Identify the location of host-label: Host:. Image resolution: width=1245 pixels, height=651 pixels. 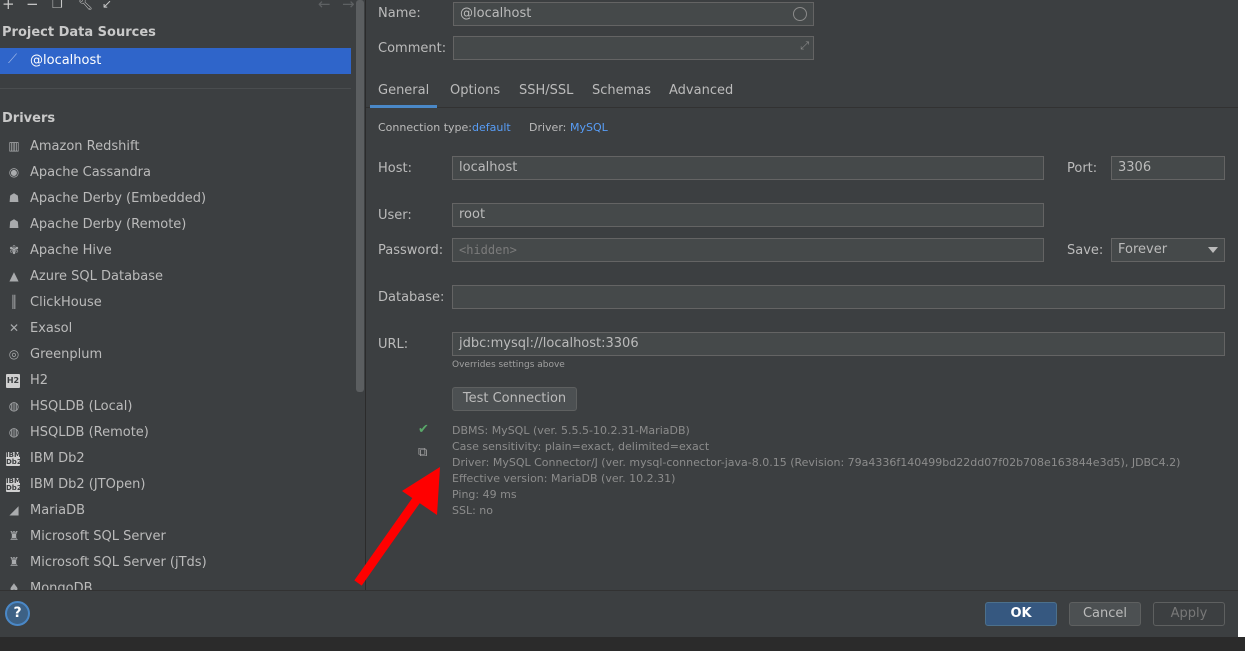
(395, 168).